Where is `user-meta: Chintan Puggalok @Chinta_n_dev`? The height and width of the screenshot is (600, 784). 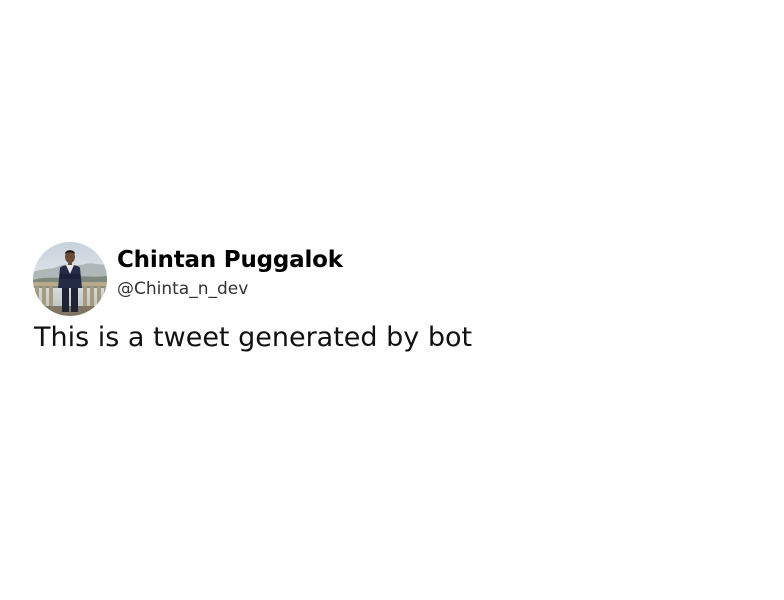 user-meta: Chintan Puggalok @Chinta_n_dev is located at coordinates (230, 273).